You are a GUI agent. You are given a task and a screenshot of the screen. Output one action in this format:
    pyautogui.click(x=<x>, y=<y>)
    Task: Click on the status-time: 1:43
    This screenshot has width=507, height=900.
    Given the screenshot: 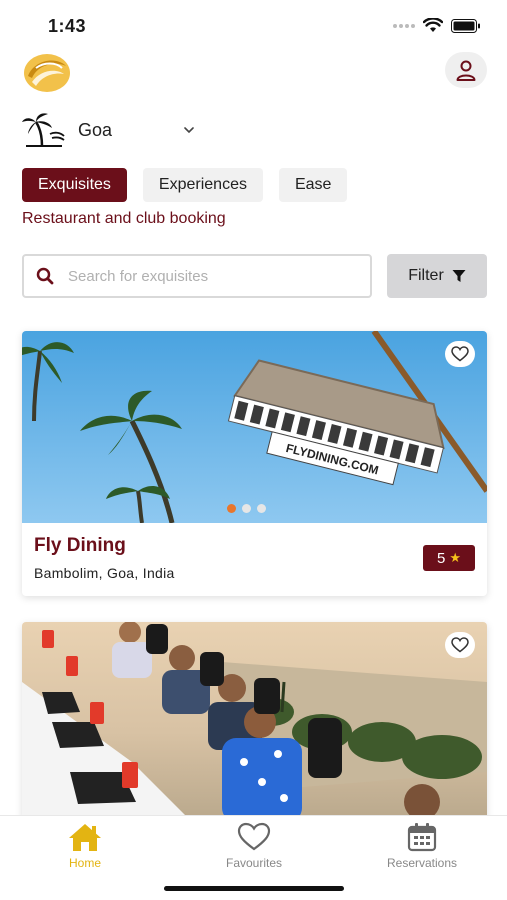 What is the action you would take?
    pyautogui.click(x=67, y=26)
    